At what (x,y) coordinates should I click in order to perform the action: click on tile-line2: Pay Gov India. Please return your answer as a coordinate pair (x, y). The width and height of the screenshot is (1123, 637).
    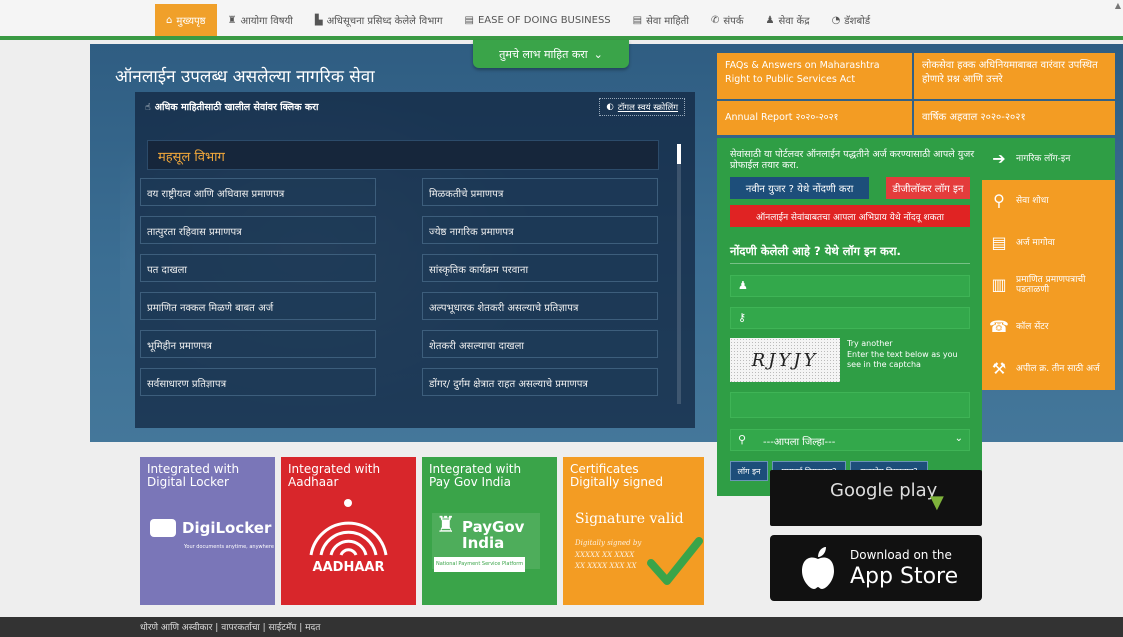
    Looking at the image, I should click on (470, 482).